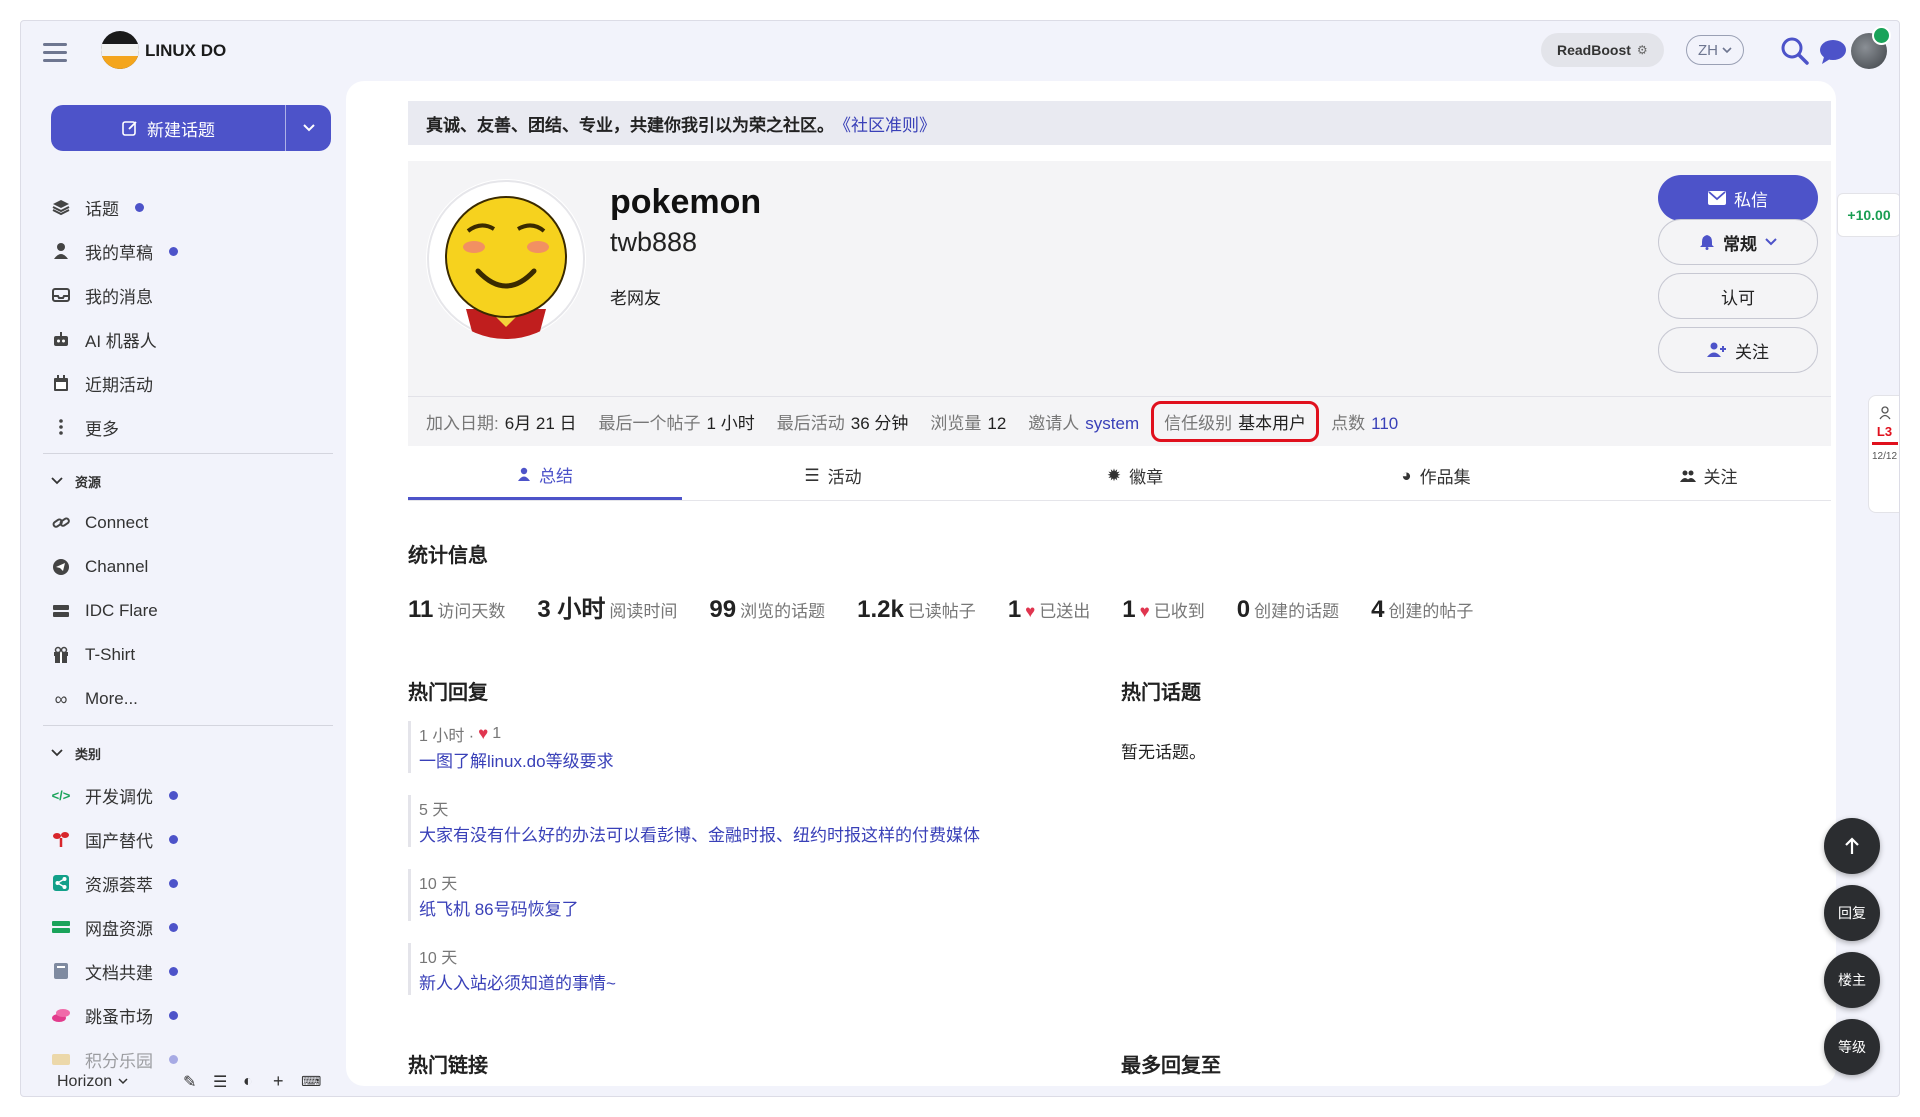 This screenshot has width=1920, height=1117. I want to click on reply-button: 回复, so click(1852, 913).